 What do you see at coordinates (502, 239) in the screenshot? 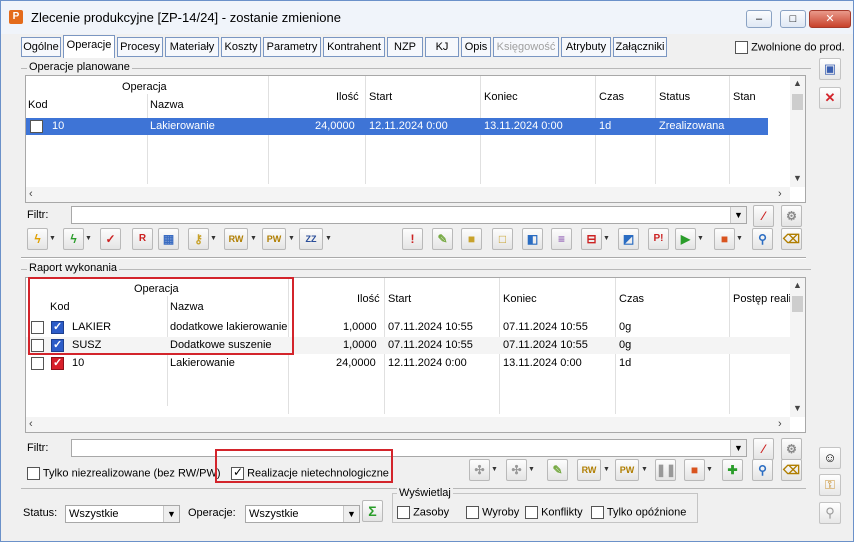
I see `unlock-icon: □` at bounding box center [502, 239].